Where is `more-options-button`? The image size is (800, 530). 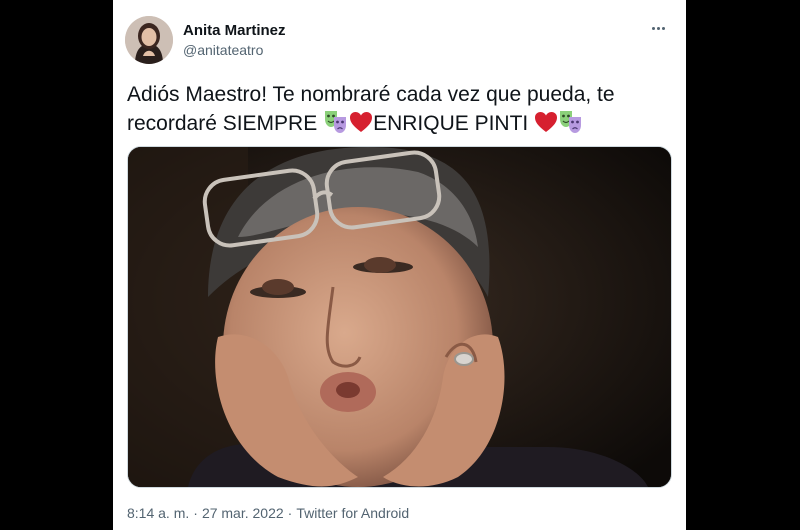 more-options-button is located at coordinates (658, 28).